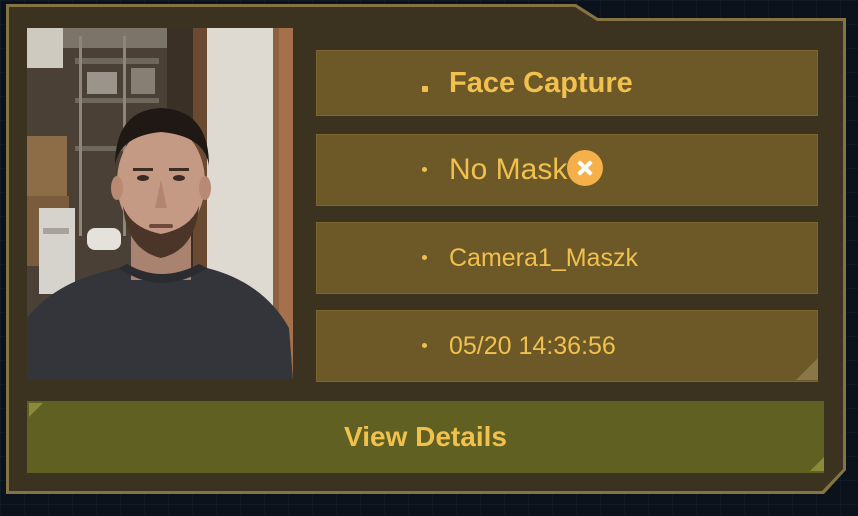 This screenshot has width=858, height=516. What do you see at coordinates (541, 83) in the screenshot?
I see `capture-title: Face Capture` at bounding box center [541, 83].